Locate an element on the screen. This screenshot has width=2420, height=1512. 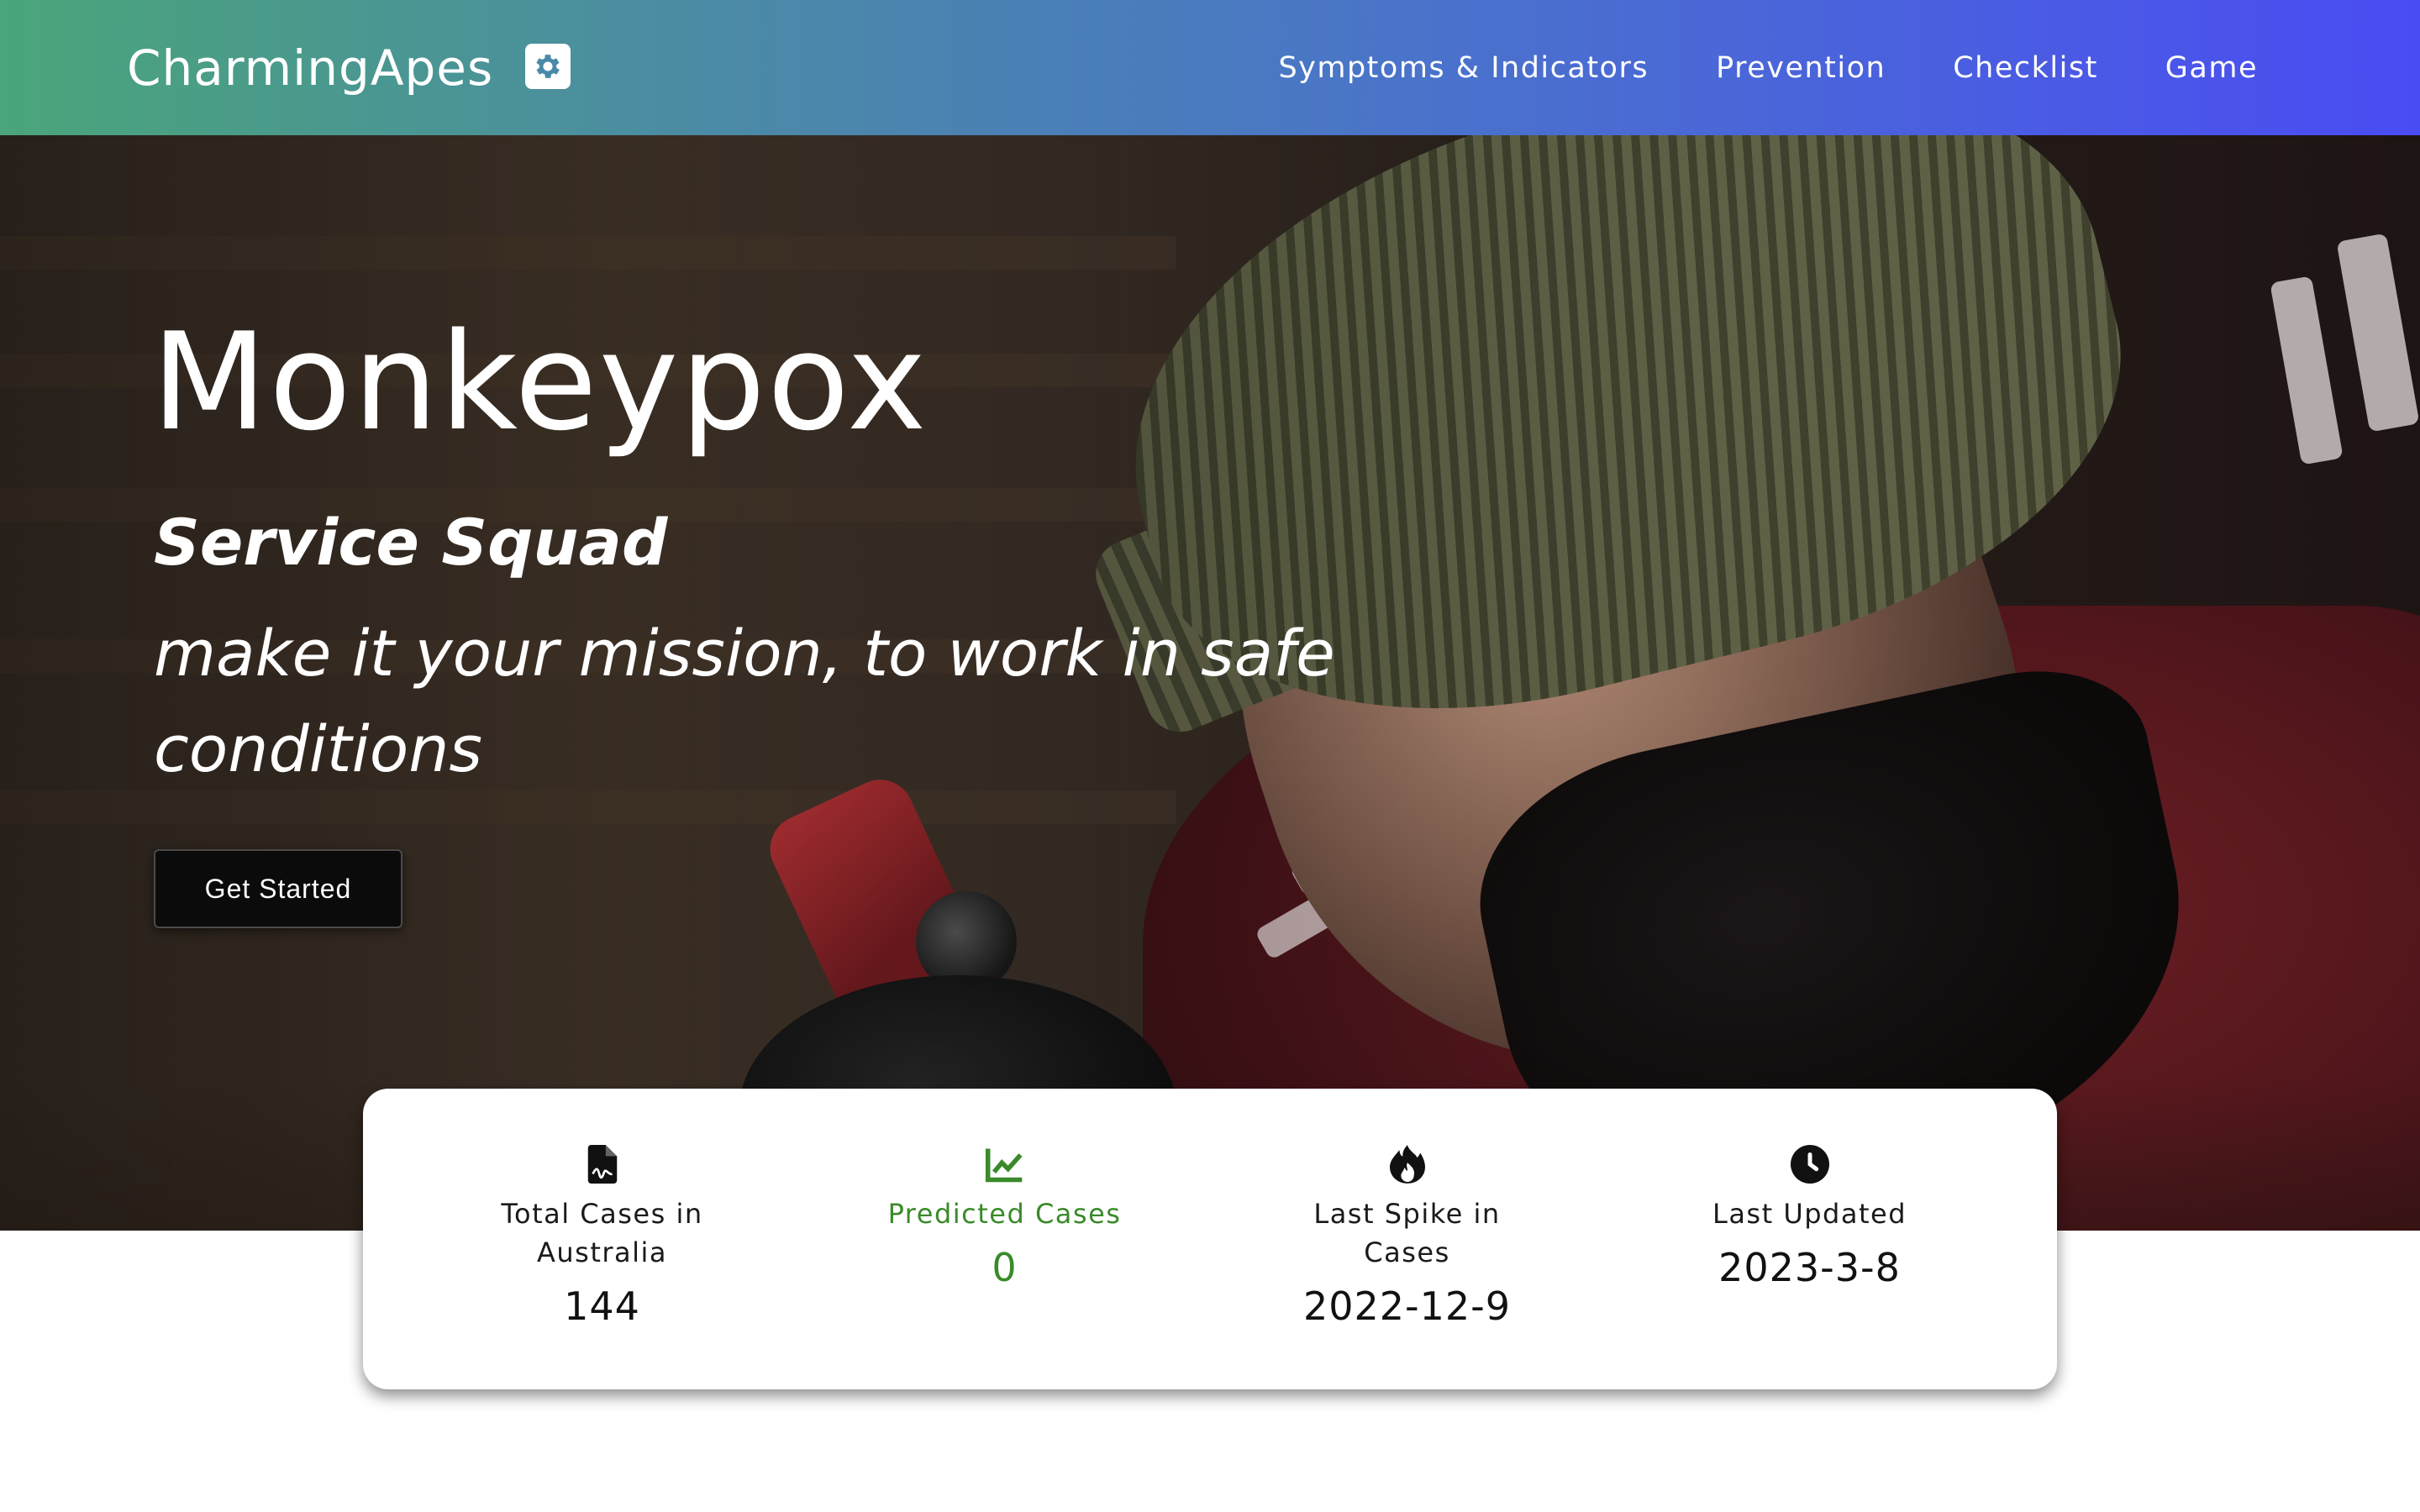
fire-icon is located at coordinates (1407, 1164).